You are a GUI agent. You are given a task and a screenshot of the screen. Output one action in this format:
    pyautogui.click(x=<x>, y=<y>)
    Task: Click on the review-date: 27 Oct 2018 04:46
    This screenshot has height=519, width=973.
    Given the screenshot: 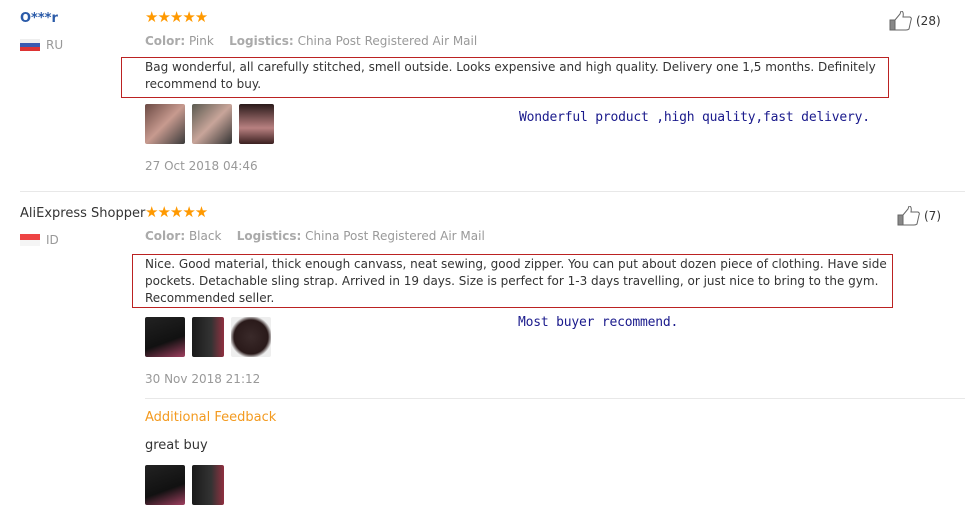 What is the action you would take?
    pyautogui.click(x=201, y=166)
    